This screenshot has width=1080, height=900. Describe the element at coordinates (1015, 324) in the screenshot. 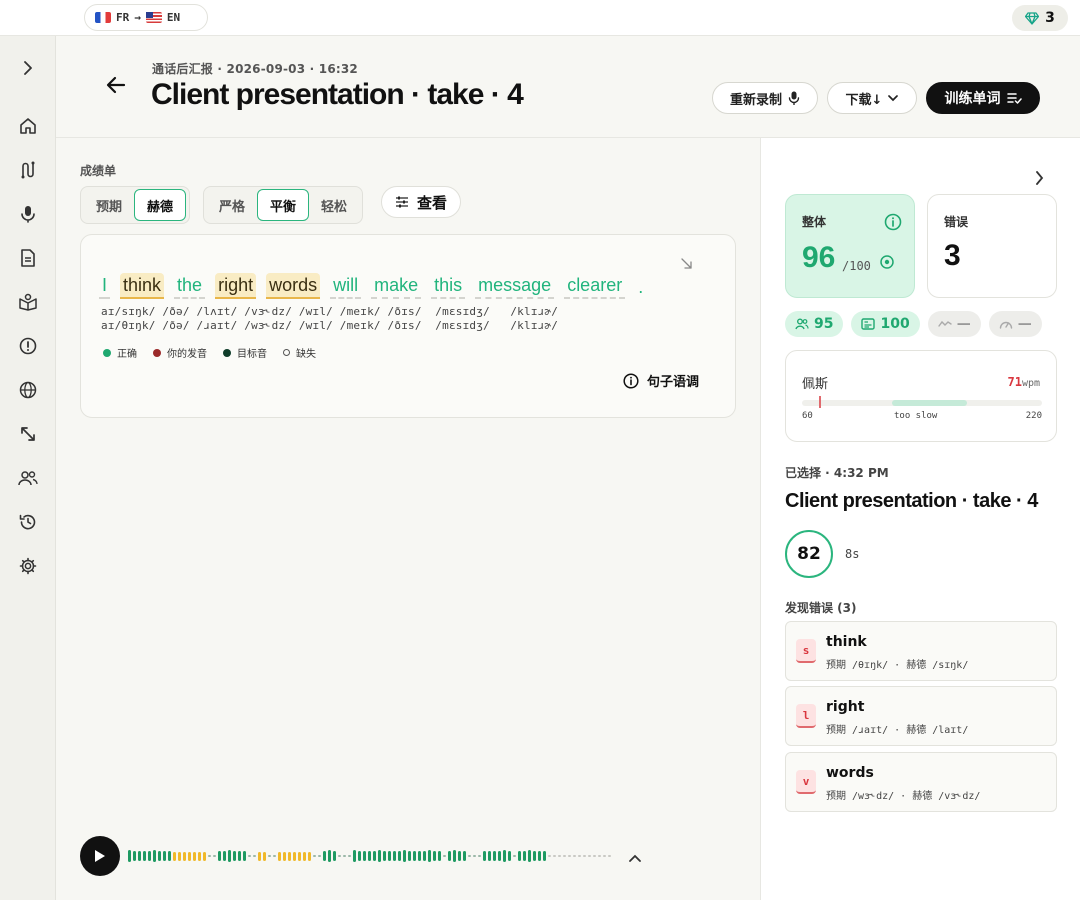

I see `chip-speed: —` at that location.